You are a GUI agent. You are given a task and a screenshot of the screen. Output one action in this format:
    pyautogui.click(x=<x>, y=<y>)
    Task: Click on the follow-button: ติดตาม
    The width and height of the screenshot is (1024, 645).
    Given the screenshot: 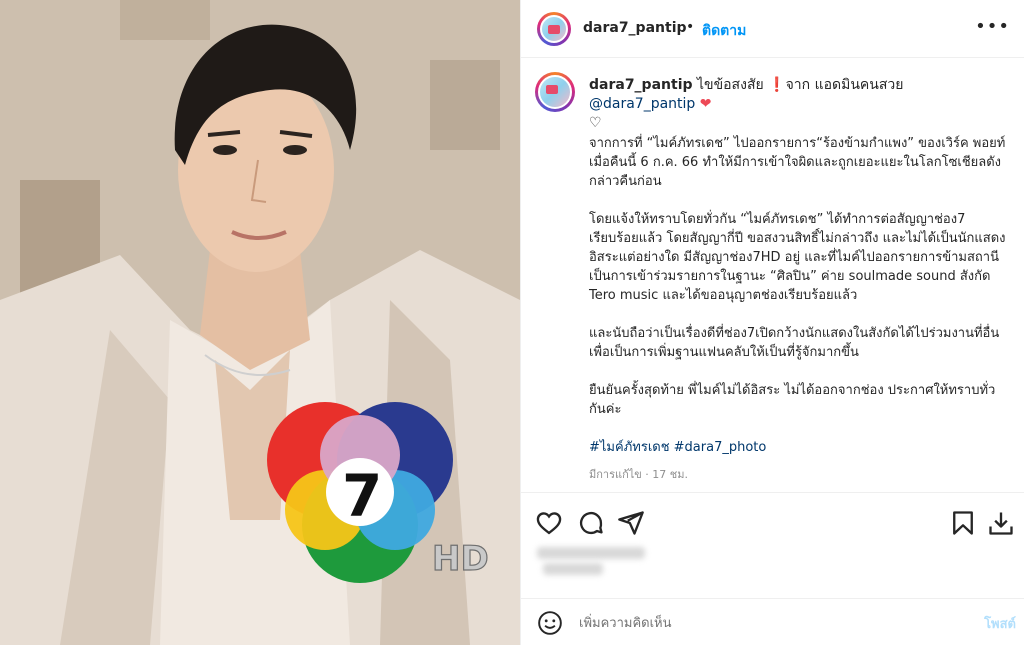 What is the action you would take?
    pyautogui.click(x=724, y=31)
    